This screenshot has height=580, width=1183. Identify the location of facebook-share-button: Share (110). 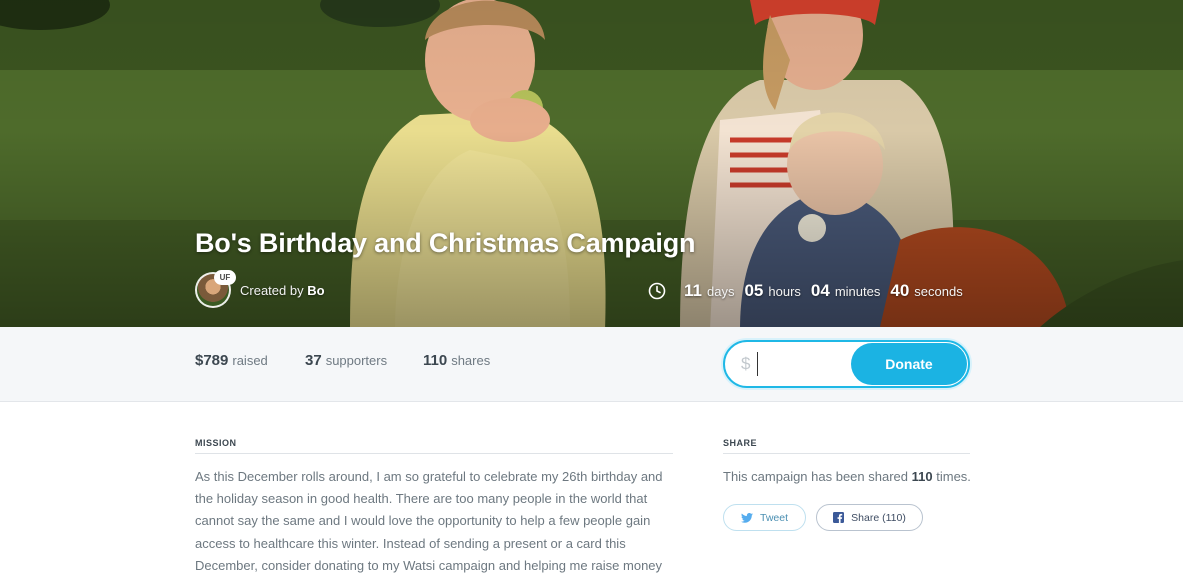
(869, 517).